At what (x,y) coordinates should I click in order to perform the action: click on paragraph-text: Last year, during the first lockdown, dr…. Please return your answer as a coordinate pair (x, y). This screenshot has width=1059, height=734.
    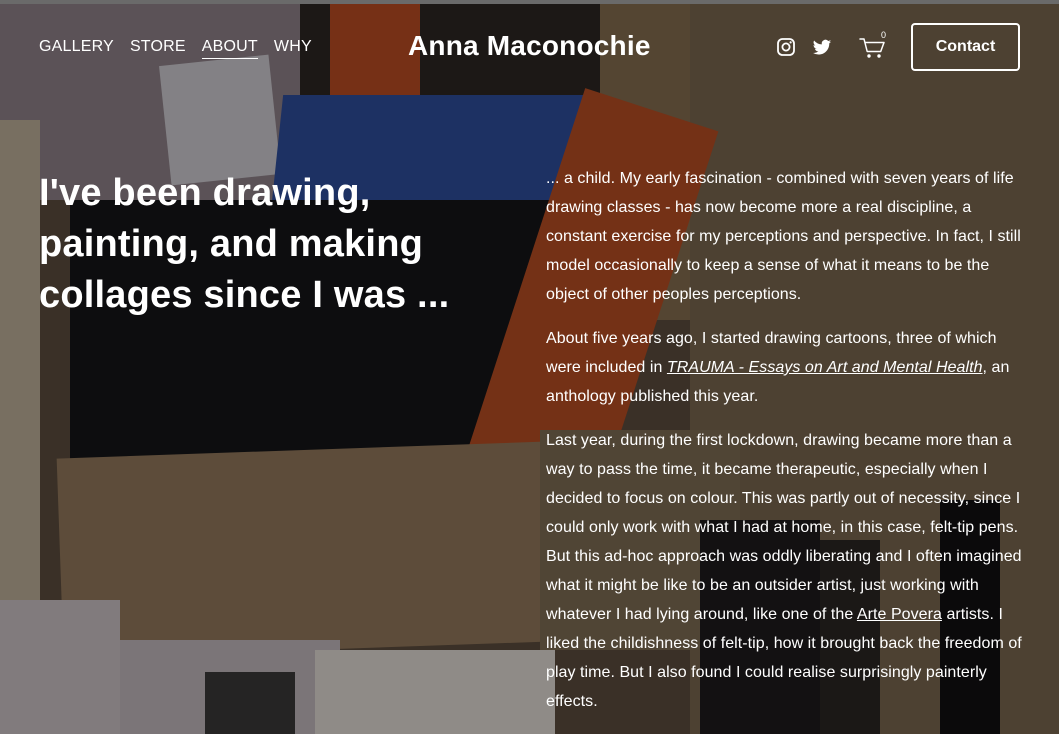
    Looking at the image, I should click on (784, 527).